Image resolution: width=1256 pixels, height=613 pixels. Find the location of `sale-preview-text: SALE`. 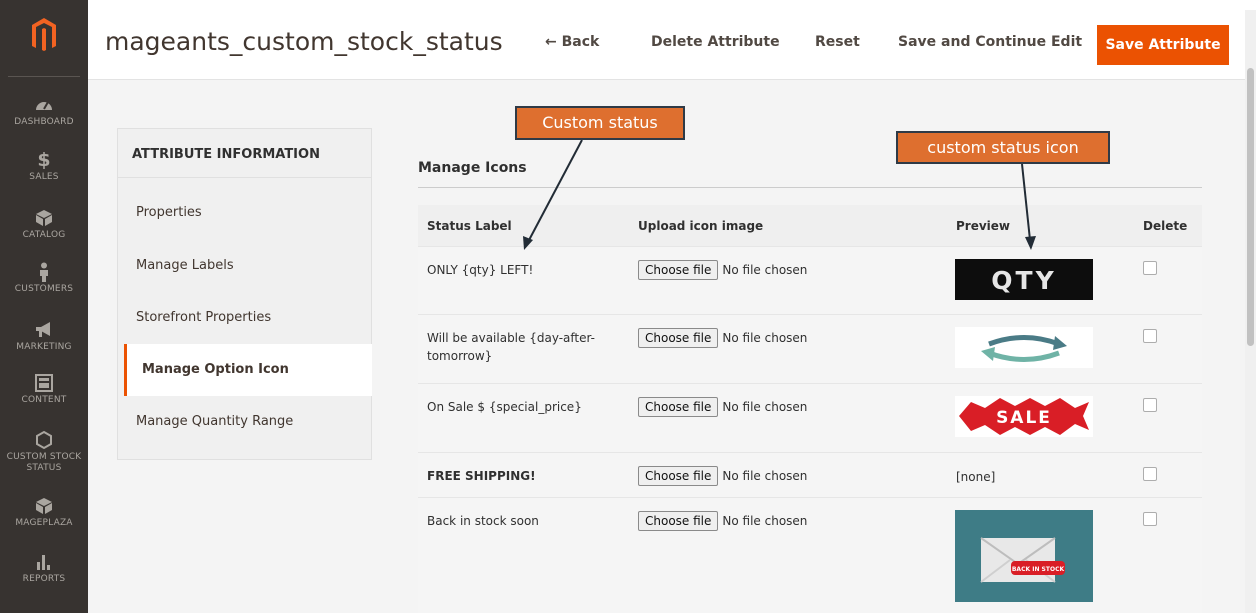

sale-preview-text: SALE is located at coordinates (1024, 418).